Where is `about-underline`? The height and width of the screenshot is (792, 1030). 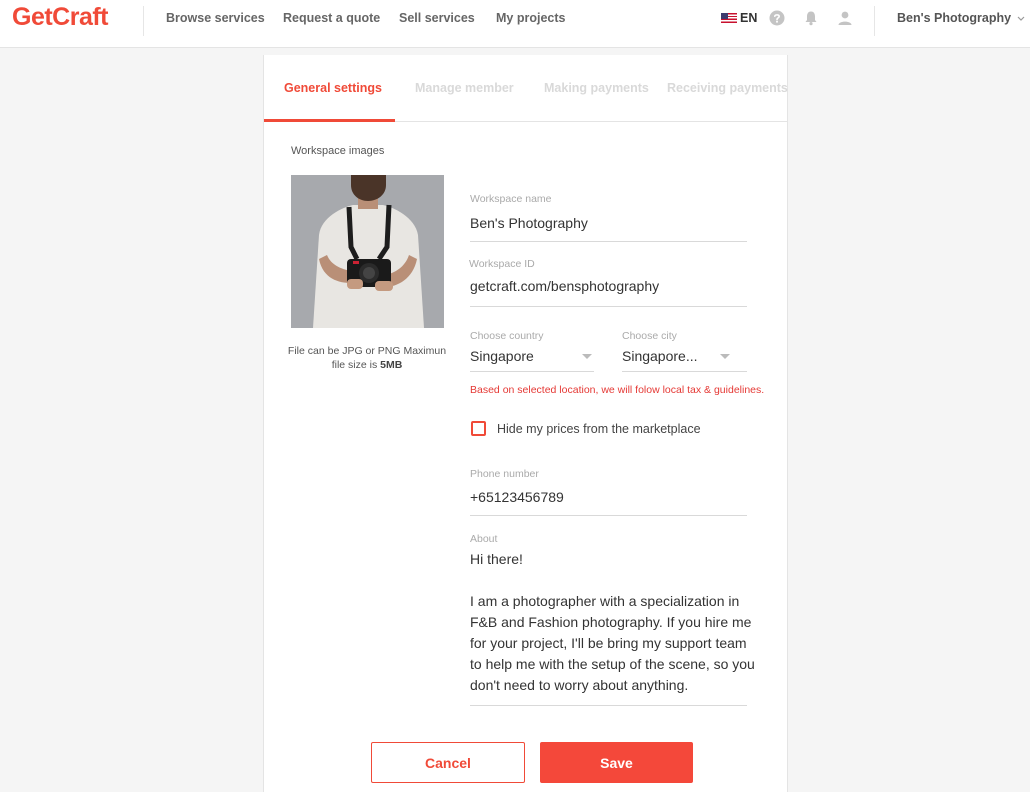 about-underline is located at coordinates (608, 705).